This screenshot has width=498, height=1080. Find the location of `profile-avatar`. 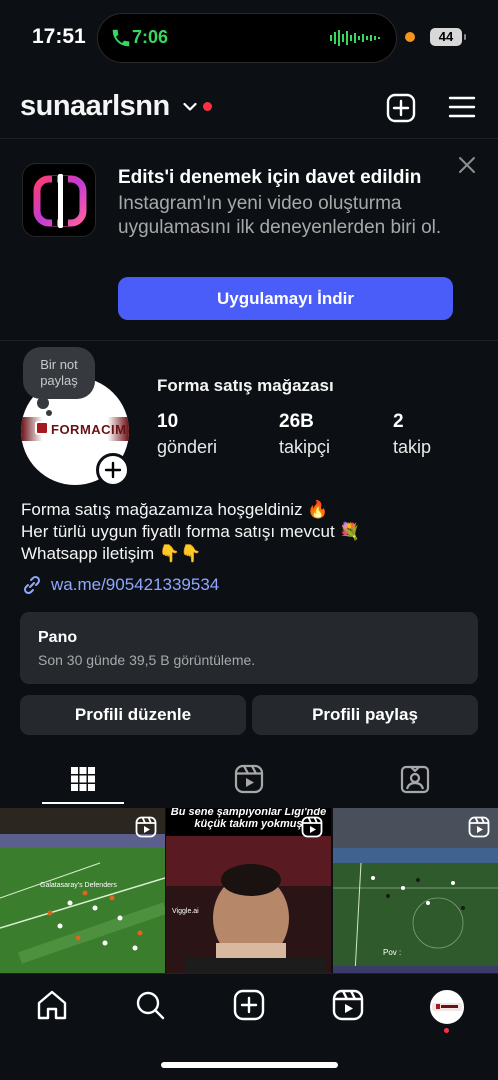

profile-avatar is located at coordinates (447, 1007).